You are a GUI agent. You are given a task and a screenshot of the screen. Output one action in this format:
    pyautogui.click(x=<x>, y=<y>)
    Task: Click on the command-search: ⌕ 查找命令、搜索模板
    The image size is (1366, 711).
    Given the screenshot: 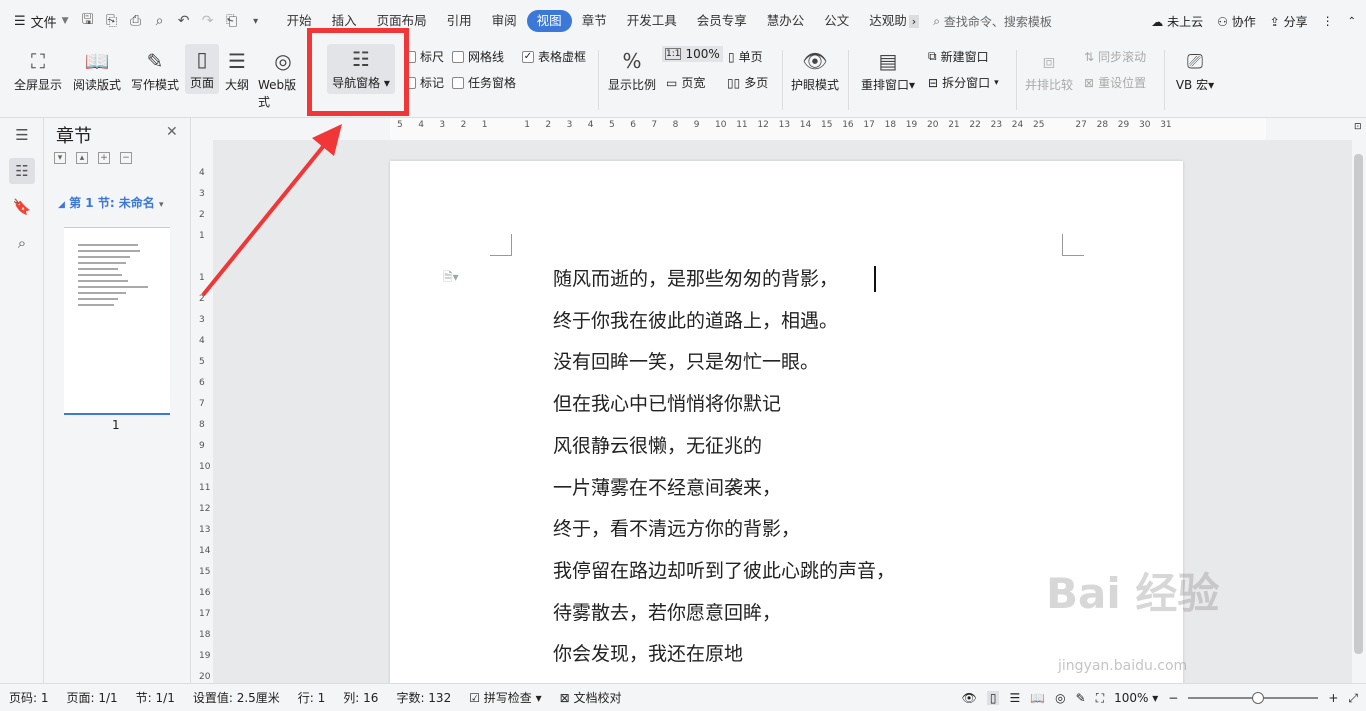 What is the action you would take?
    pyautogui.click(x=992, y=21)
    